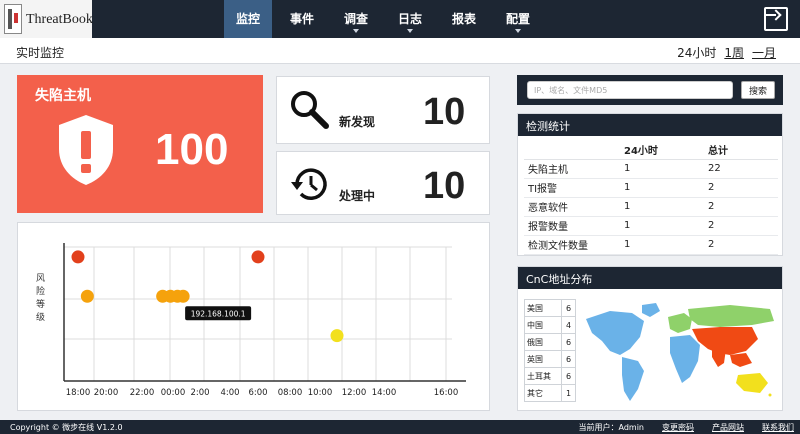  I want to click on column-header: 24小时, so click(662, 150).